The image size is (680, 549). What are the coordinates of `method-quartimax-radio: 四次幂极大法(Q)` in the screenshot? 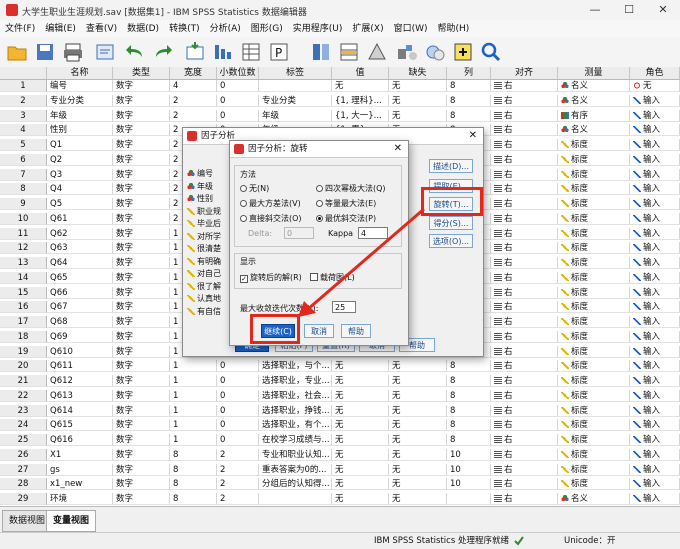 It's located at (351, 188).